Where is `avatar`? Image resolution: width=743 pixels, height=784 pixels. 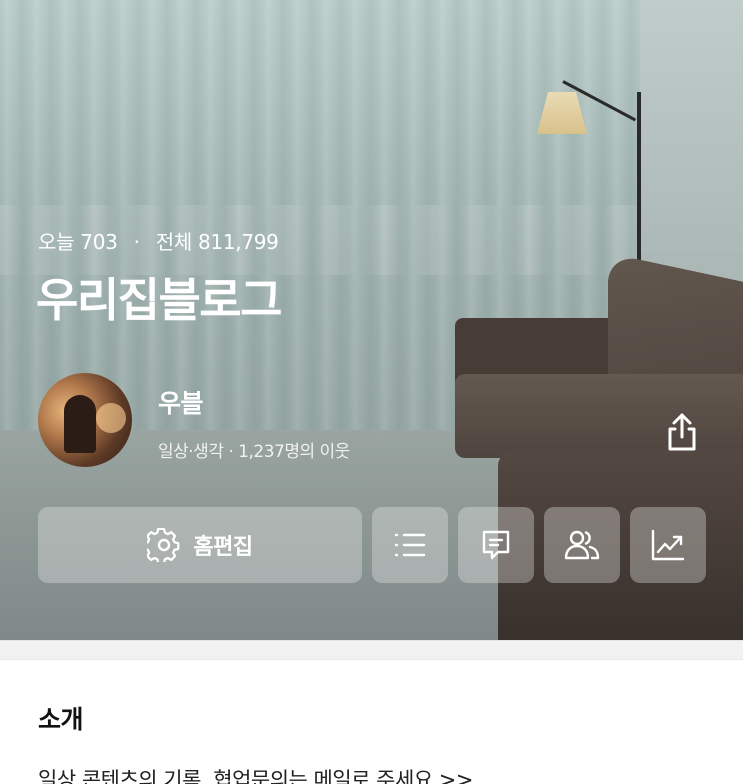
avatar is located at coordinates (85, 420).